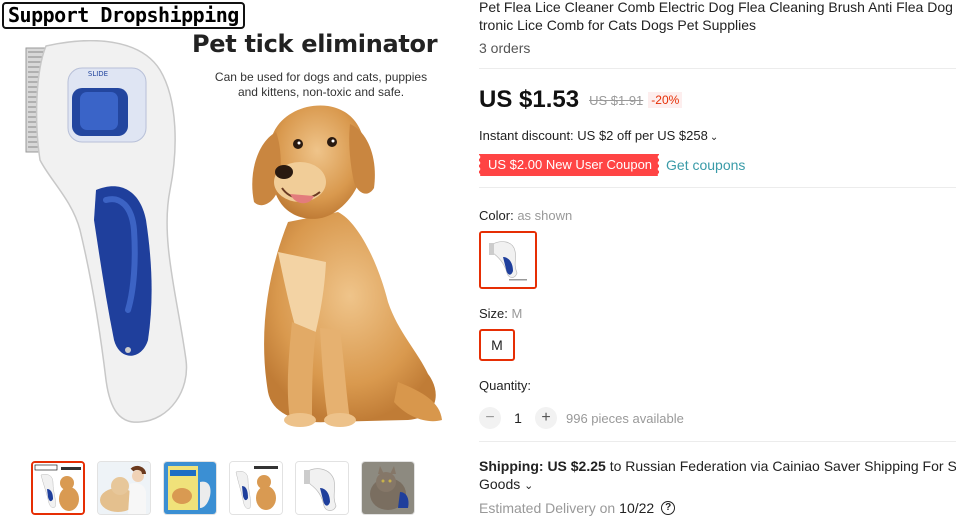  Describe the element at coordinates (568, 165) in the screenshot. I see `new-user-coupon: US $2.00 New User Coupon` at that location.